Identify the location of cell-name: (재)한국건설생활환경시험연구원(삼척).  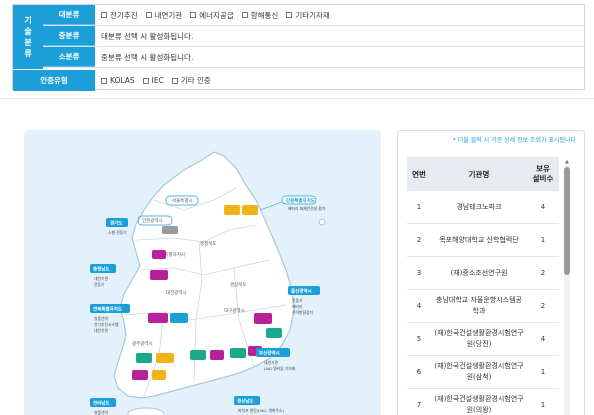
(479, 371).